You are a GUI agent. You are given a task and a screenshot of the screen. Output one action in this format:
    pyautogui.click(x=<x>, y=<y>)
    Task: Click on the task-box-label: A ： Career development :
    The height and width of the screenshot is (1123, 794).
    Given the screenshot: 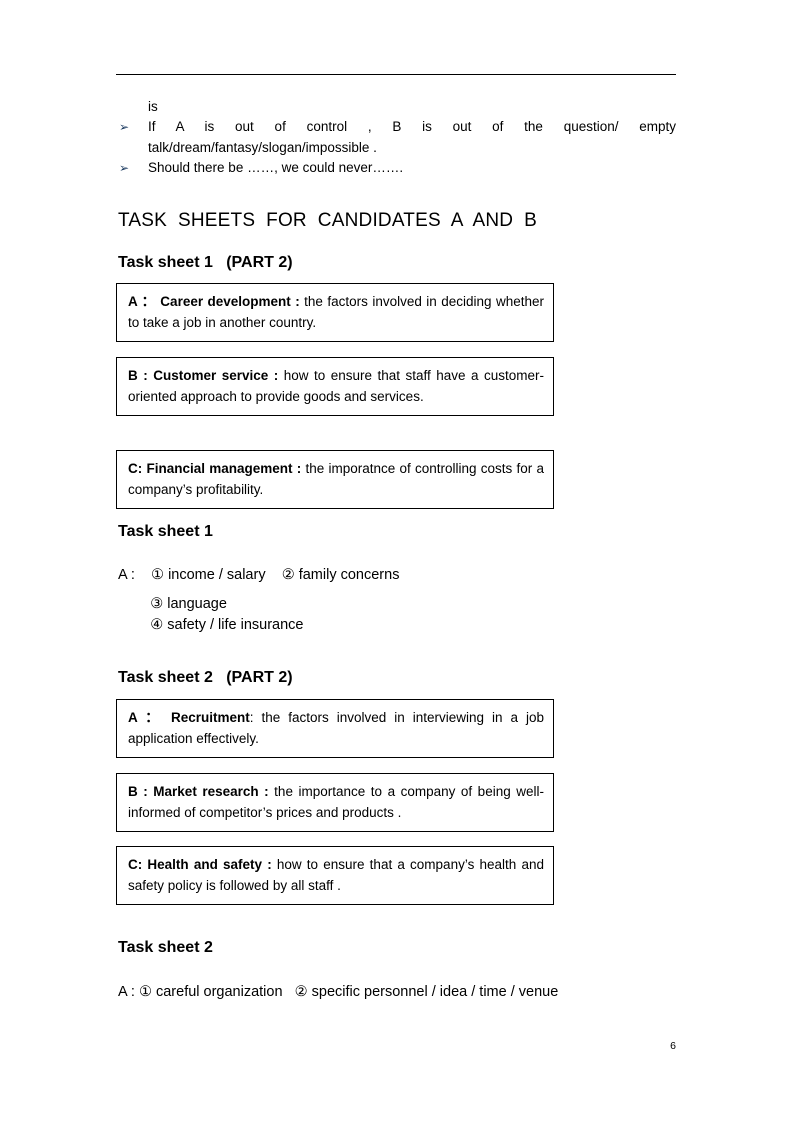 What is the action you would take?
    pyautogui.click(x=214, y=301)
    